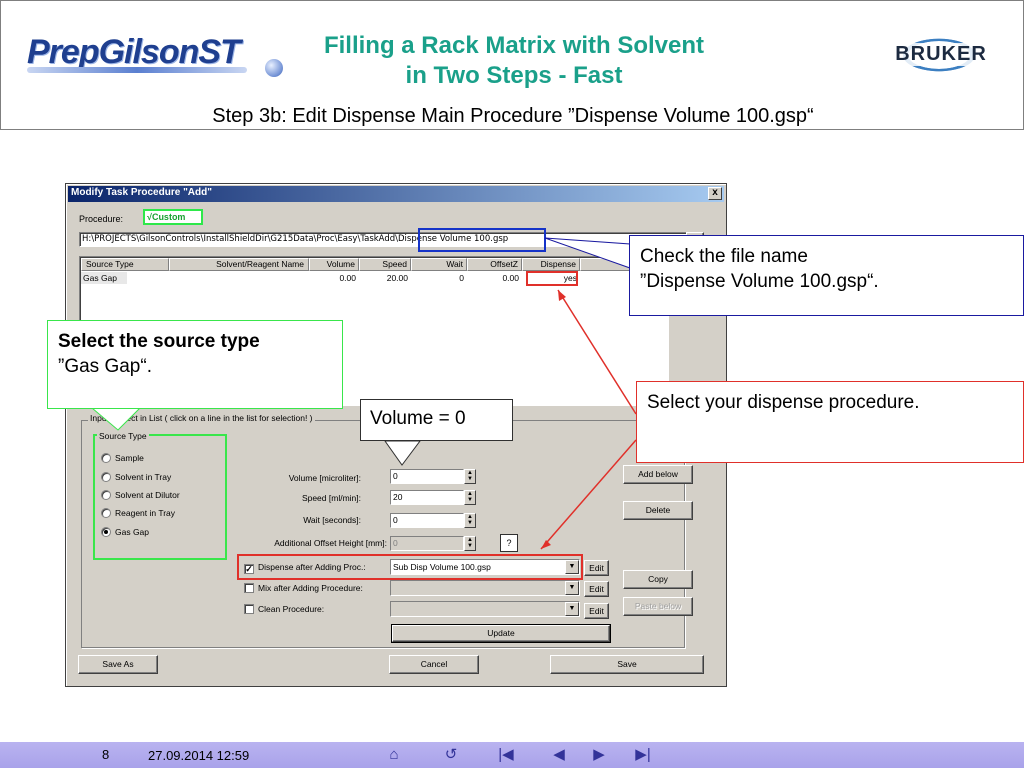  What do you see at coordinates (330, 543) in the screenshot?
I see `offset-label: Additional Offset Height [mm]:` at bounding box center [330, 543].